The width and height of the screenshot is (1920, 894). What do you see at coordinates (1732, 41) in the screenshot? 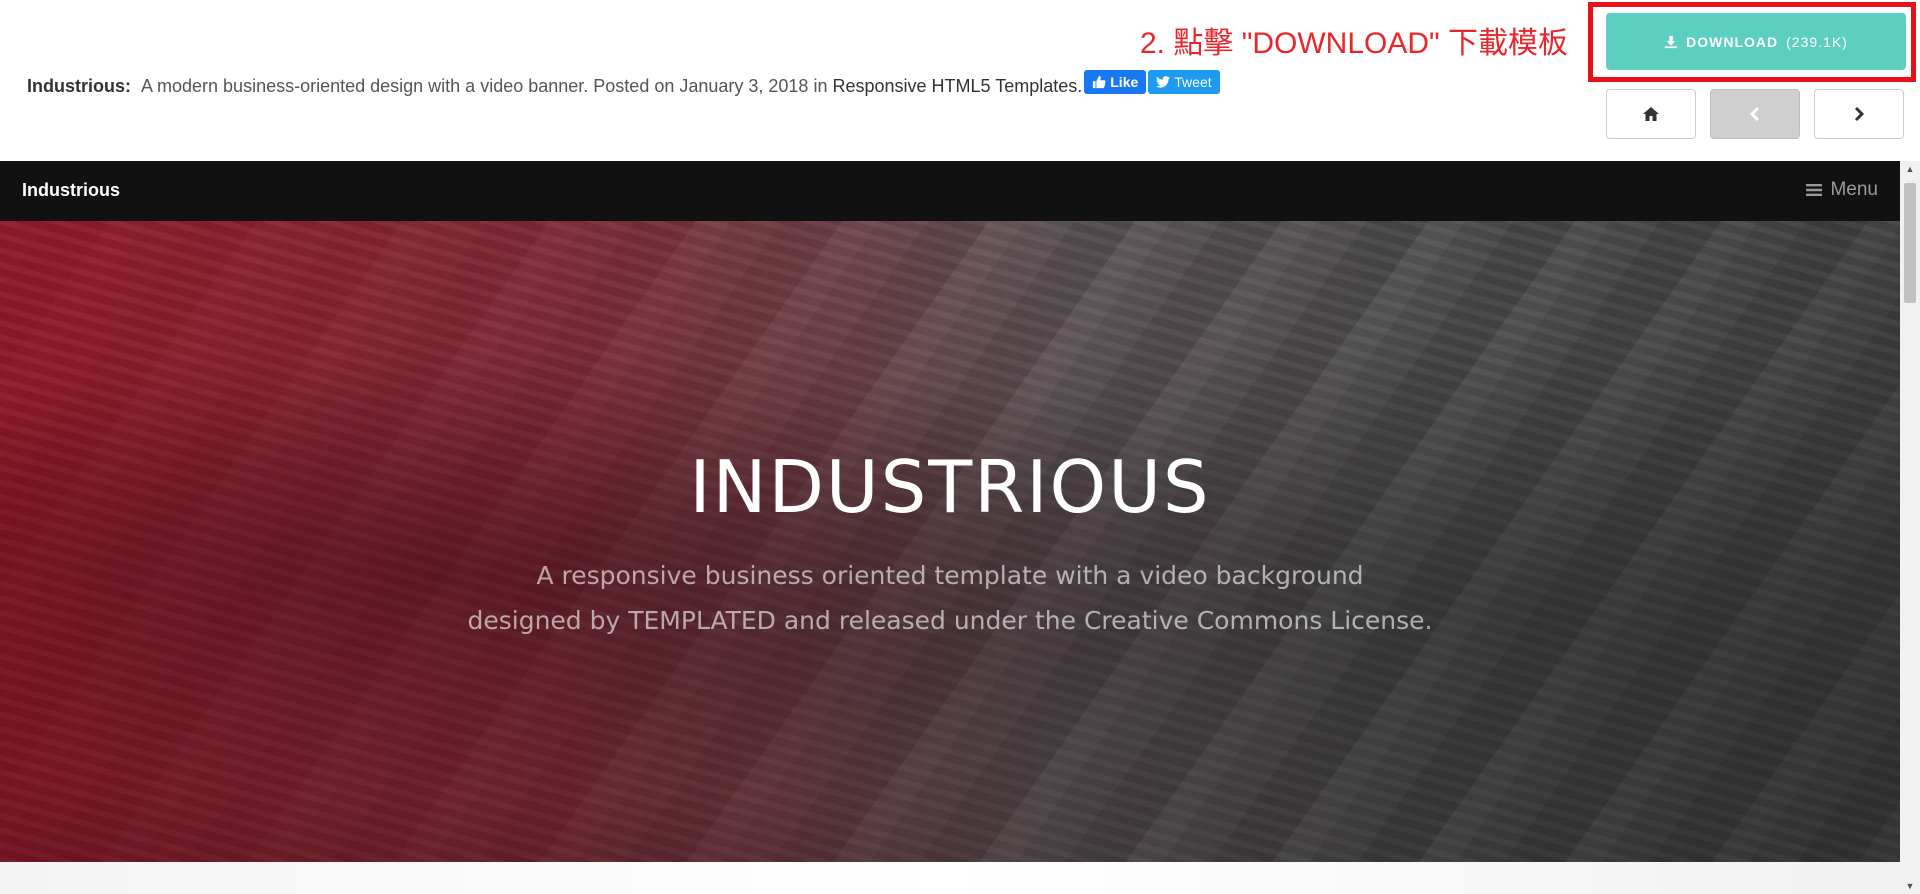
I see `download-label: DOWNLOAD` at bounding box center [1732, 41].